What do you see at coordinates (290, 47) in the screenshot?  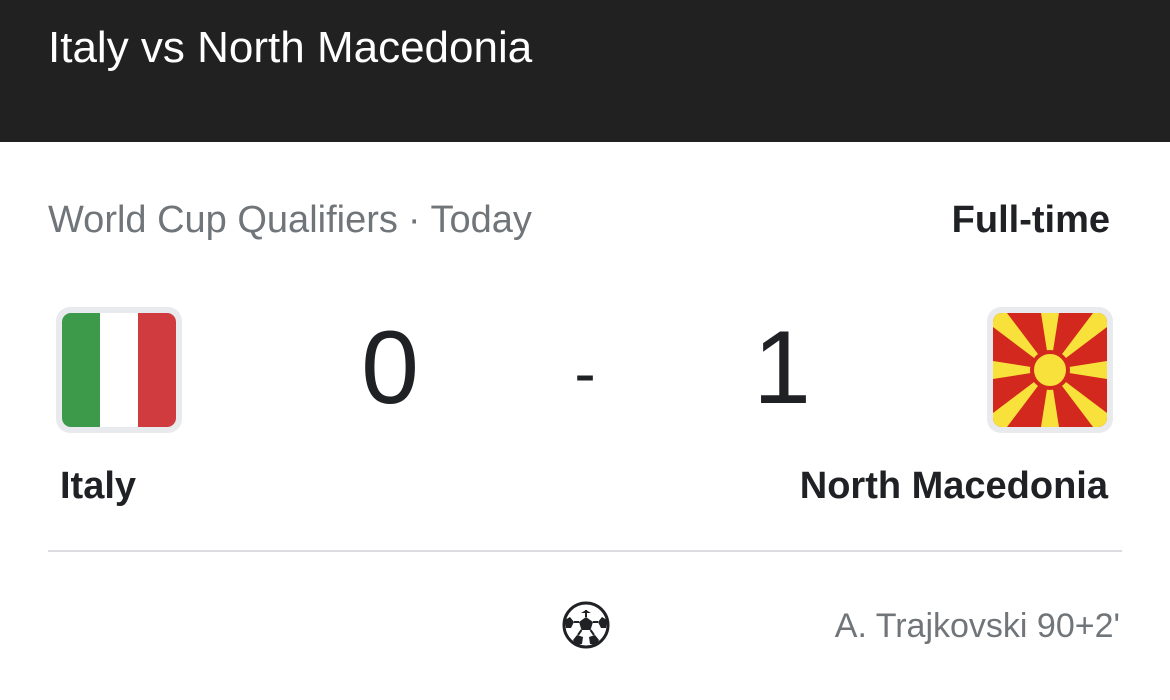 I see `page-title: Italy vs North Macedonia` at bounding box center [290, 47].